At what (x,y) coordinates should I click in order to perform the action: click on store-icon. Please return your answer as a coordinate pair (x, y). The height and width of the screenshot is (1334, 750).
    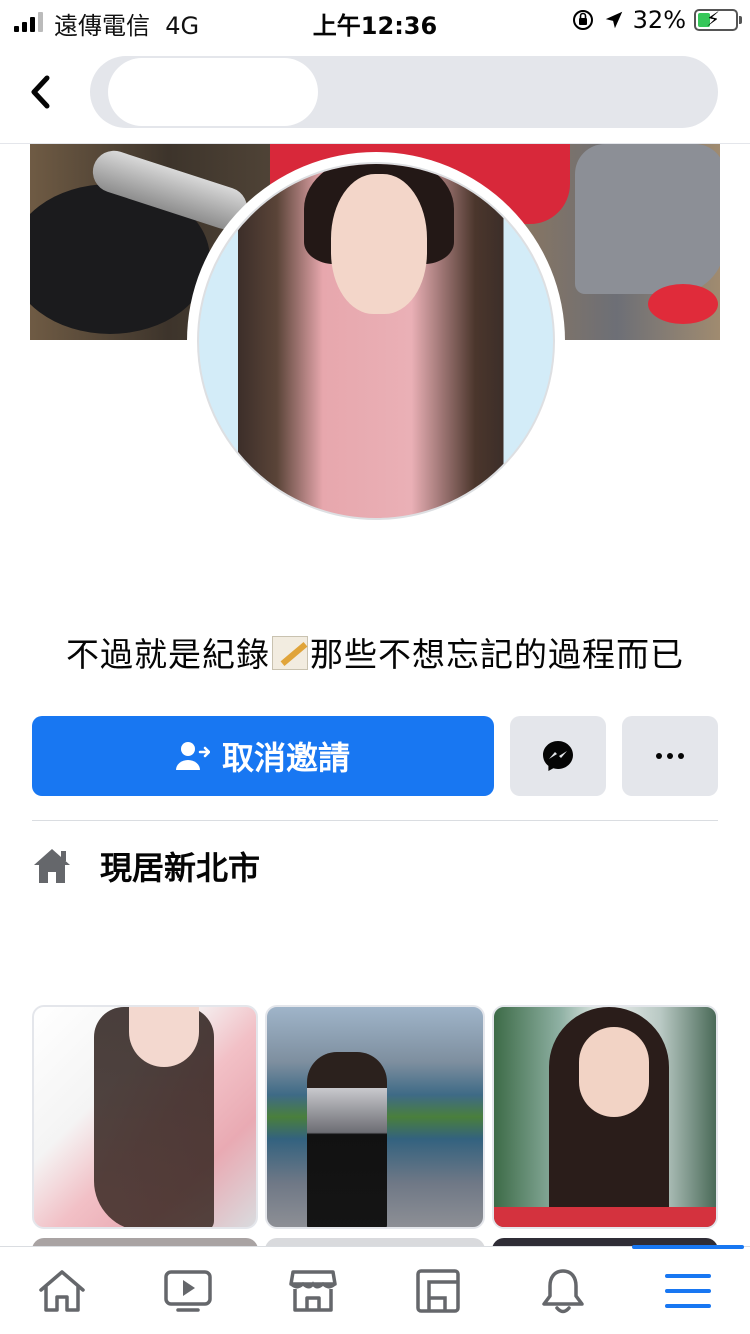
    Looking at the image, I should click on (313, 1291).